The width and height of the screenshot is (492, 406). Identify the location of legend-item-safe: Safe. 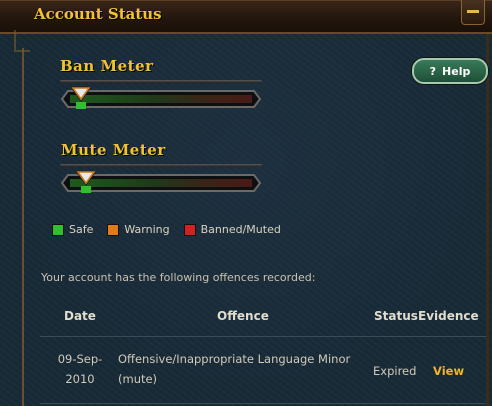
(72, 229).